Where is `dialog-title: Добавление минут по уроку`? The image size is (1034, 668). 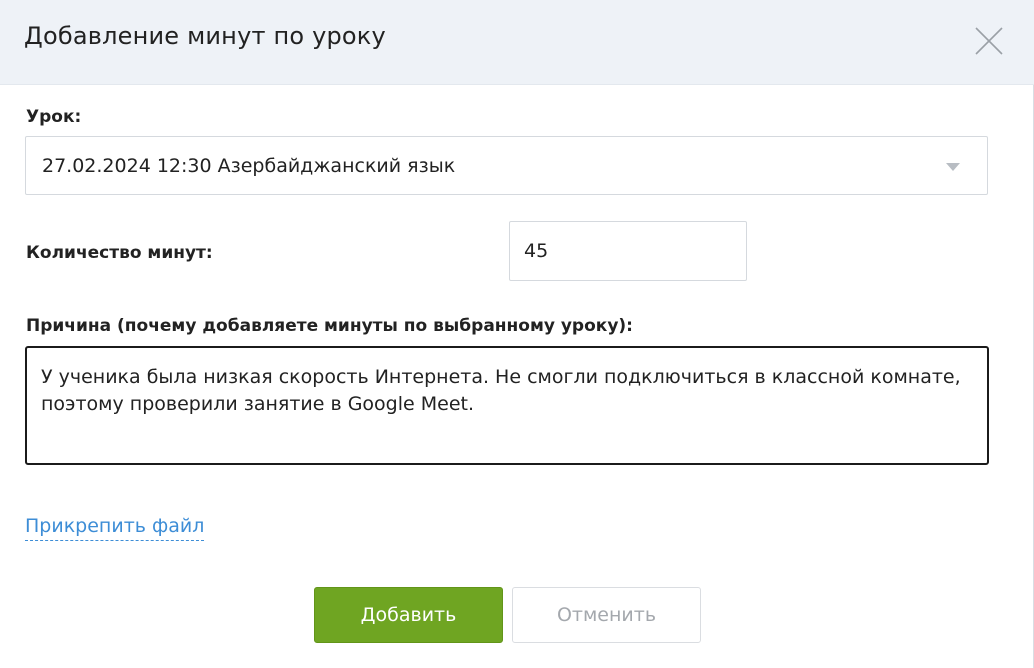 dialog-title: Добавление минут по уроку is located at coordinates (205, 36).